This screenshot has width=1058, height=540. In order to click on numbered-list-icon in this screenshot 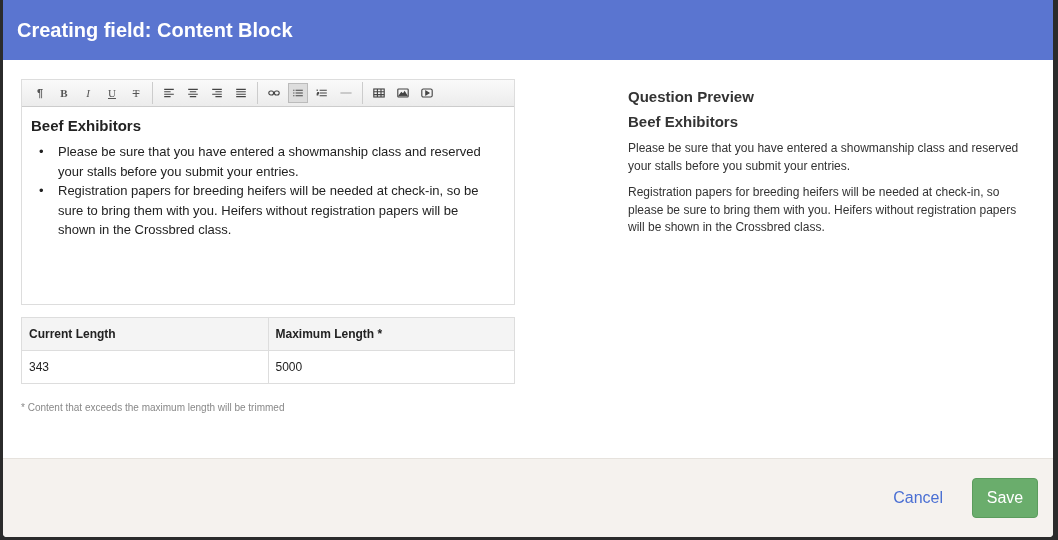, I will do `click(322, 93)`.